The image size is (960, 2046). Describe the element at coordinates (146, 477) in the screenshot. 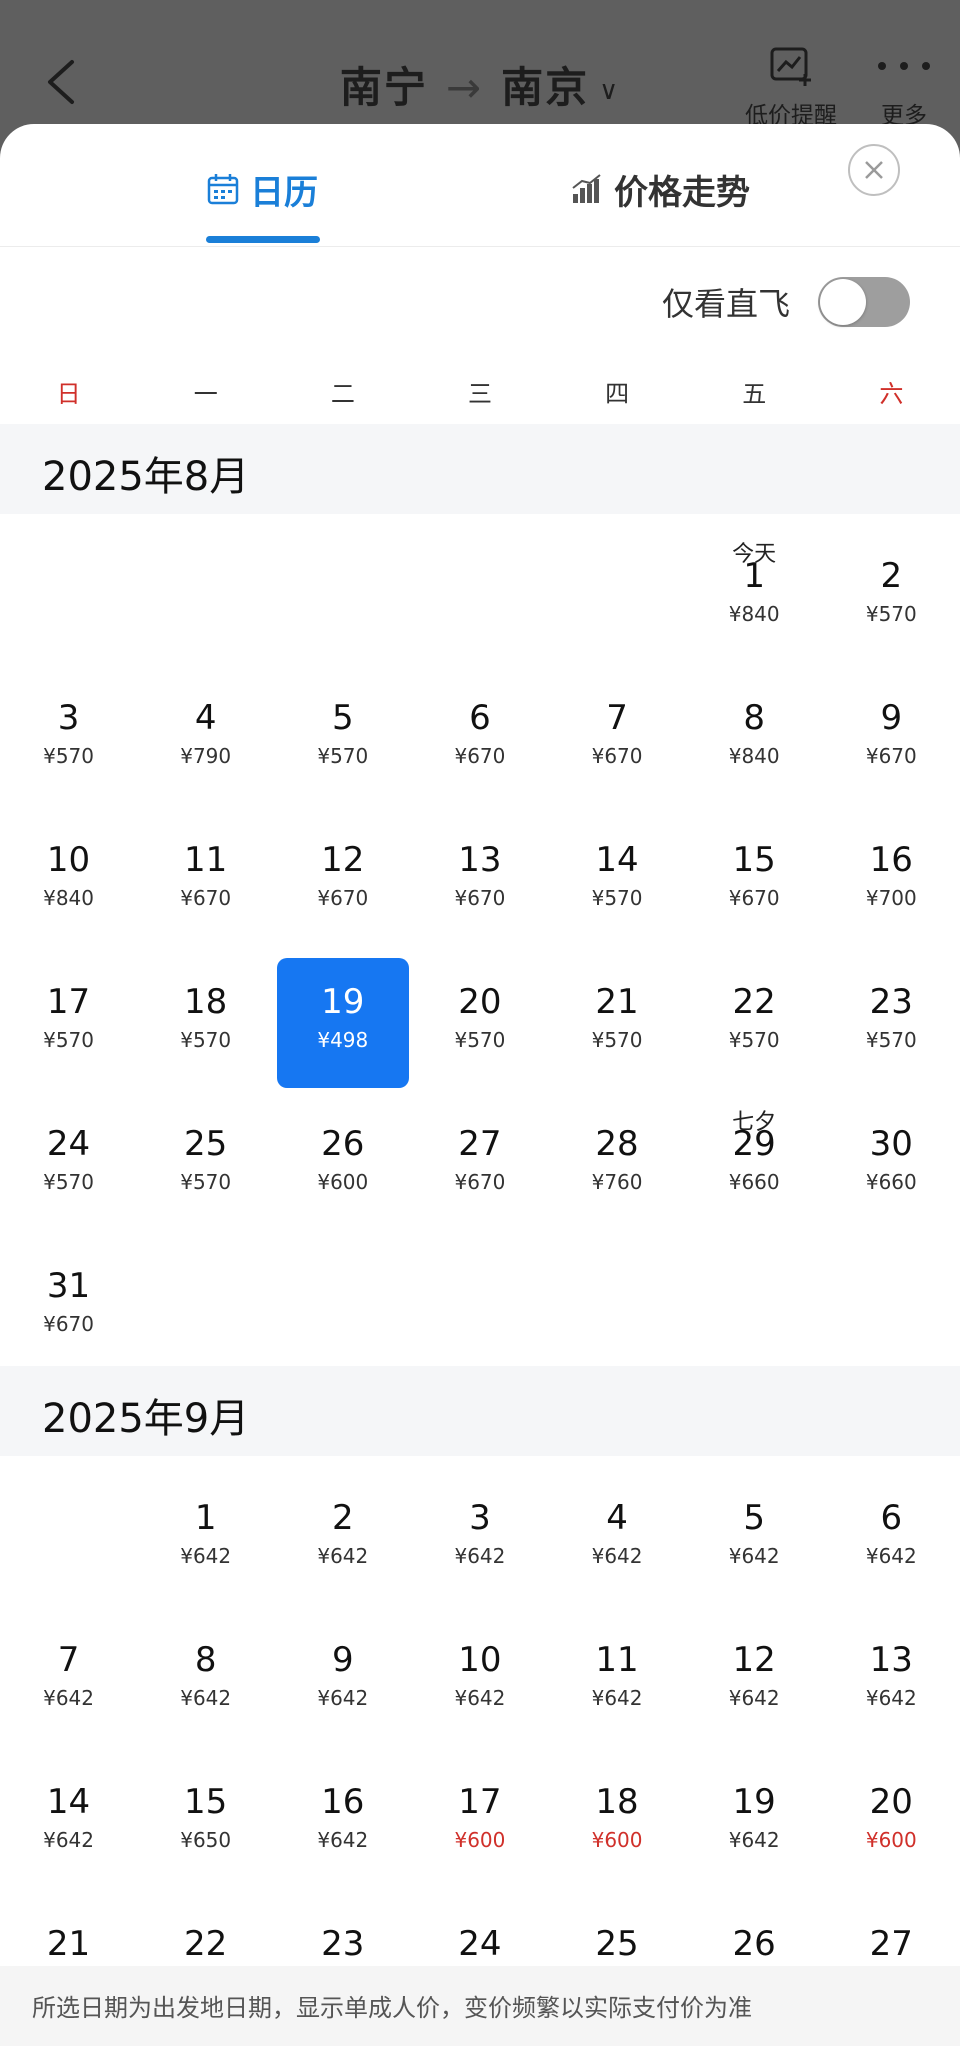

I see `month-title: 2025年8月` at that location.